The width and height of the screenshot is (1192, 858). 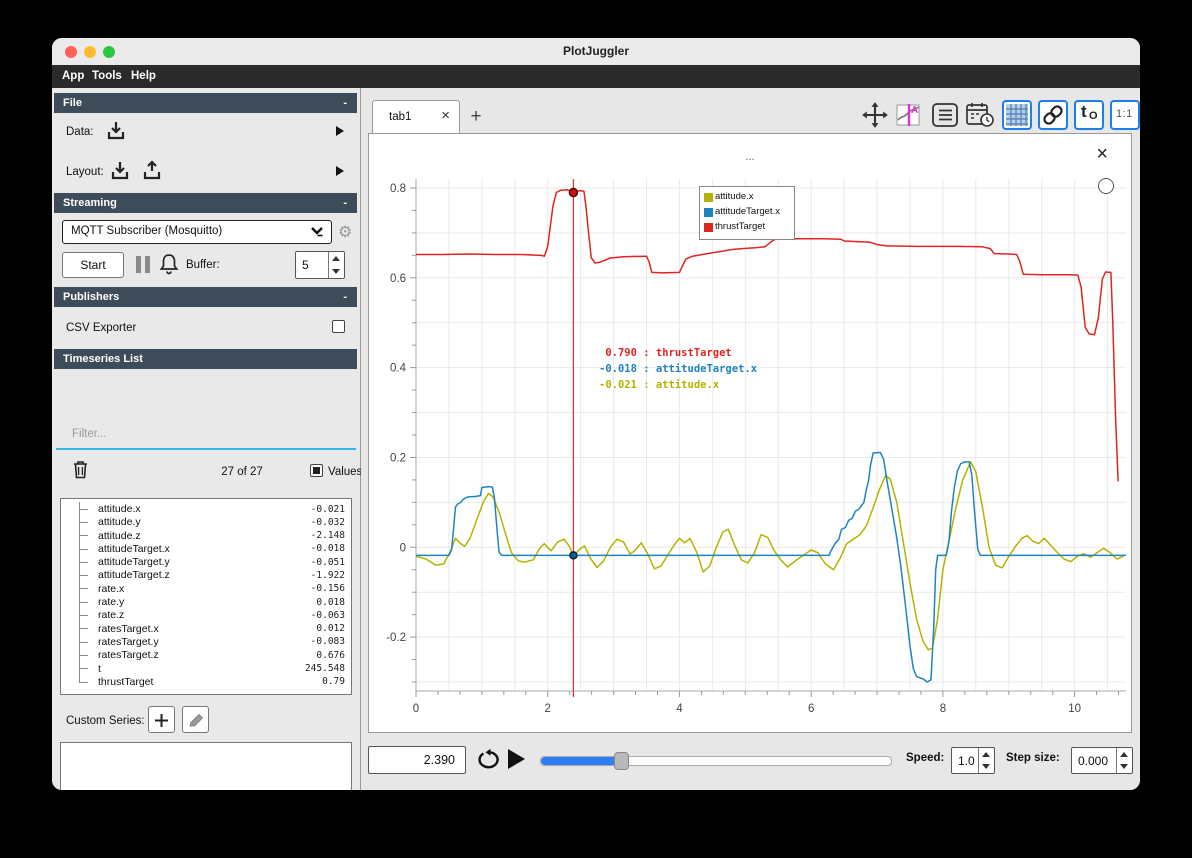 I want to click on streaming-settings-gear-icon: ⚙, so click(x=345, y=231).